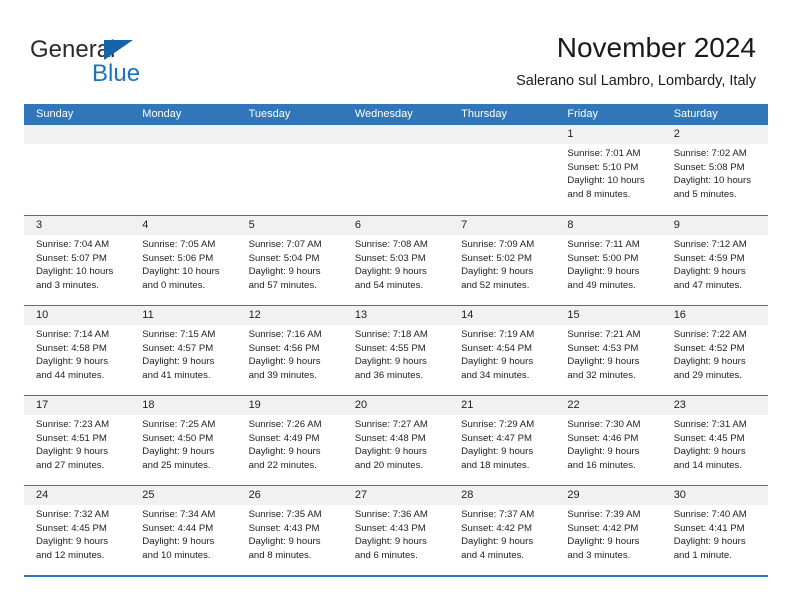 This screenshot has width=792, height=612. I want to click on sunrise-text: Sunrise: 7:14 AM, so click(73, 334).